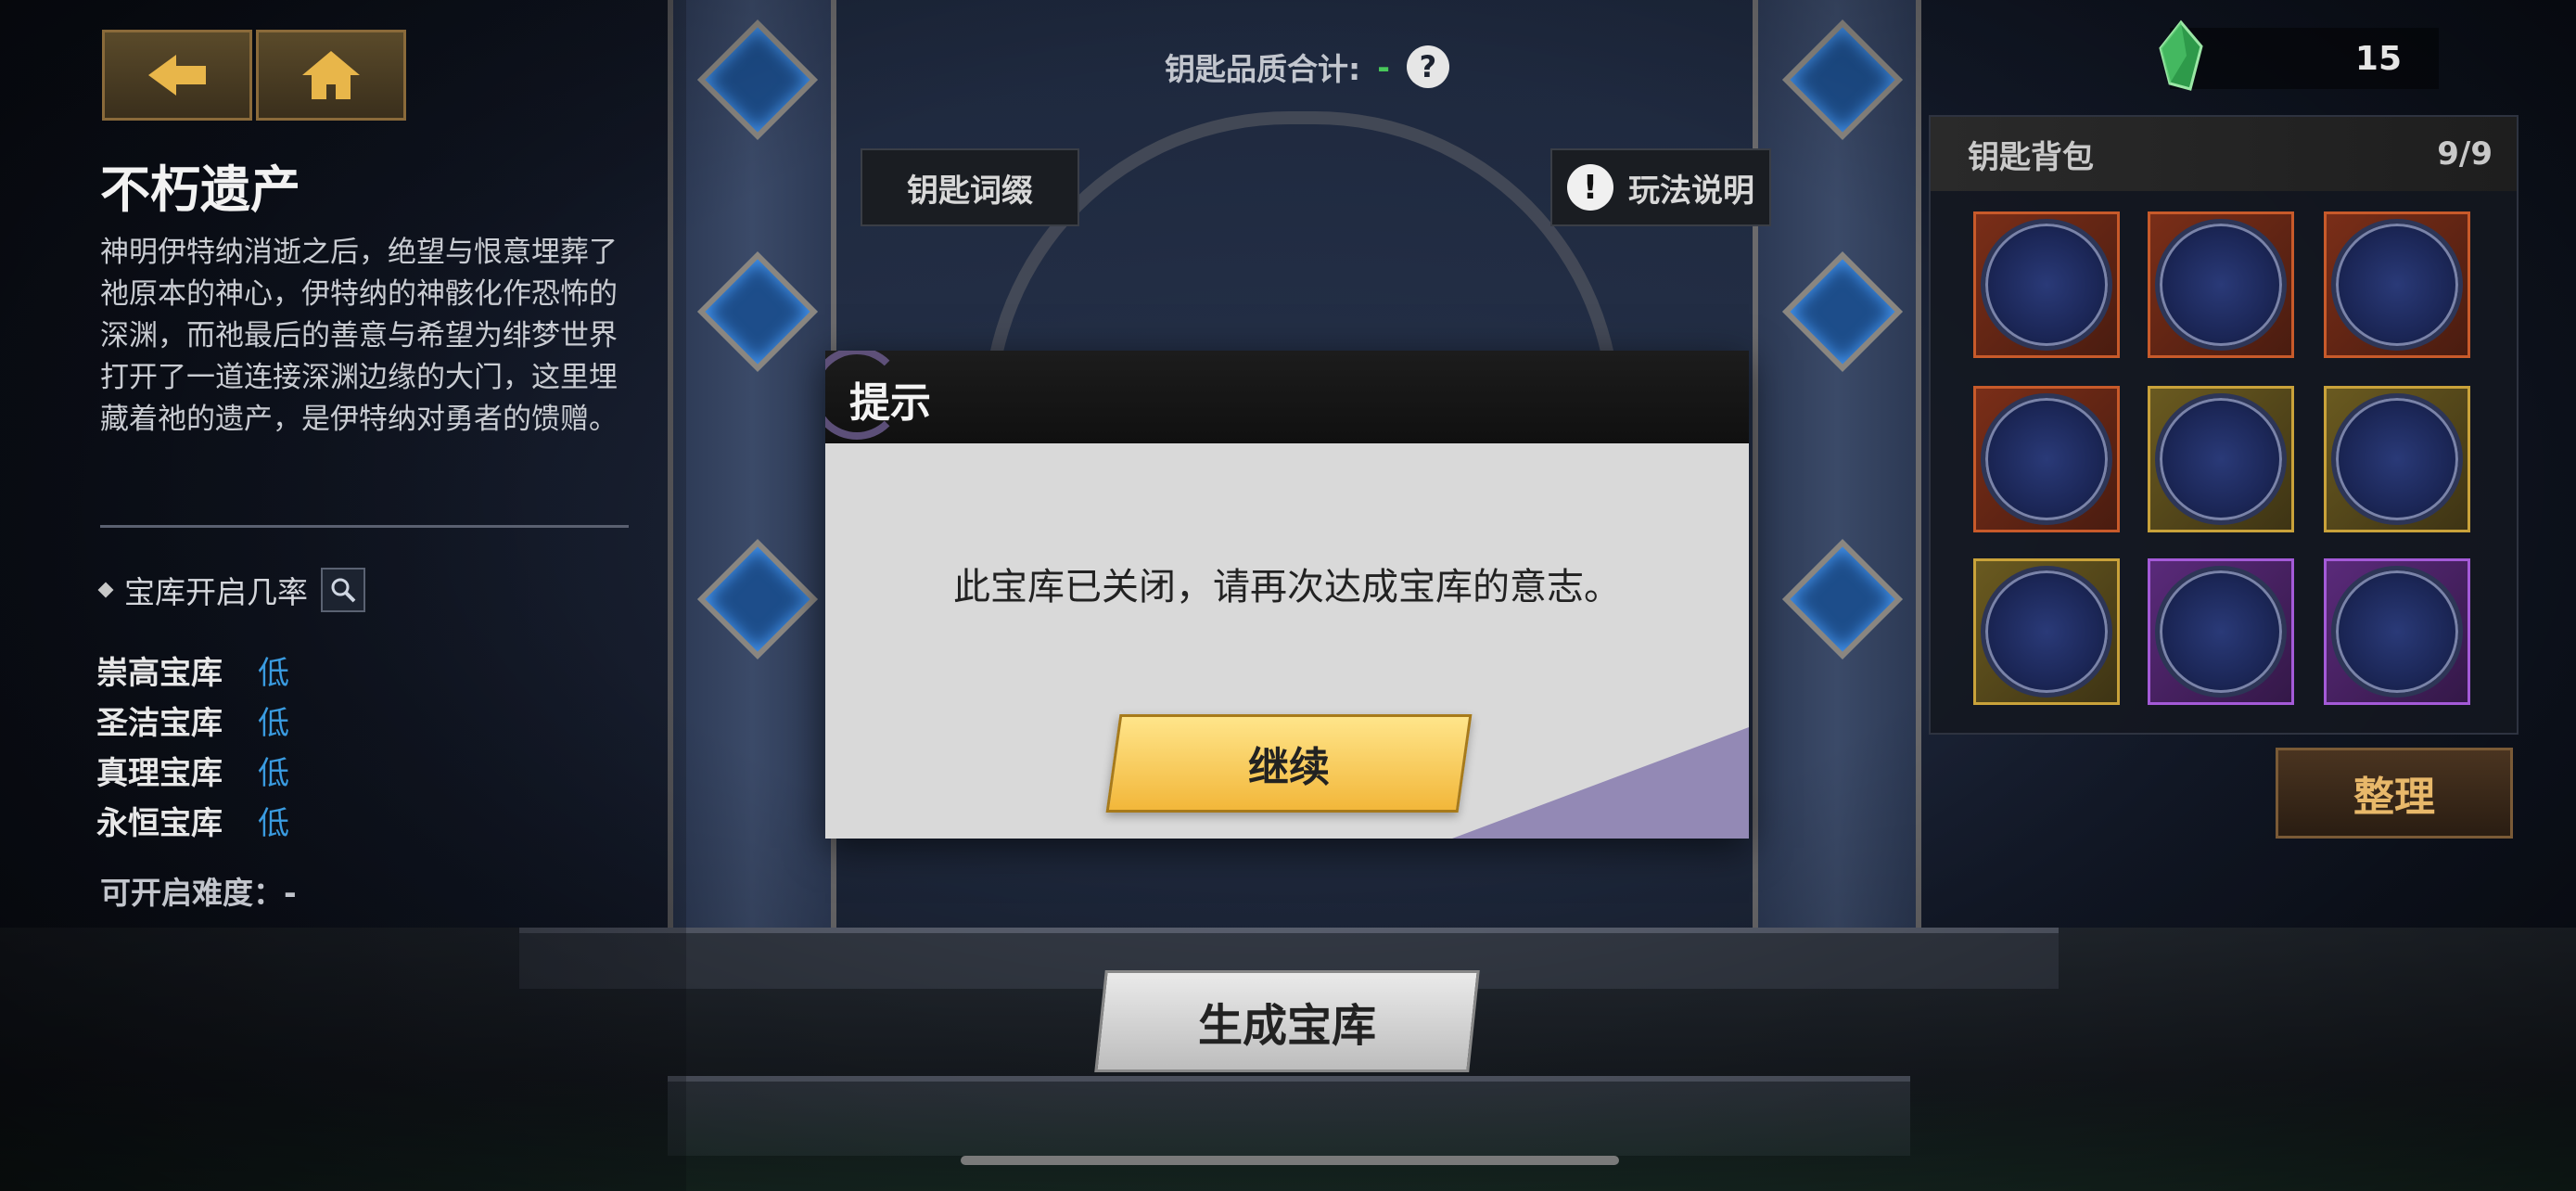  Describe the element at coordinates (1691, 191) in the screenshot. I see `rules-label: 玩法说明` at that location.